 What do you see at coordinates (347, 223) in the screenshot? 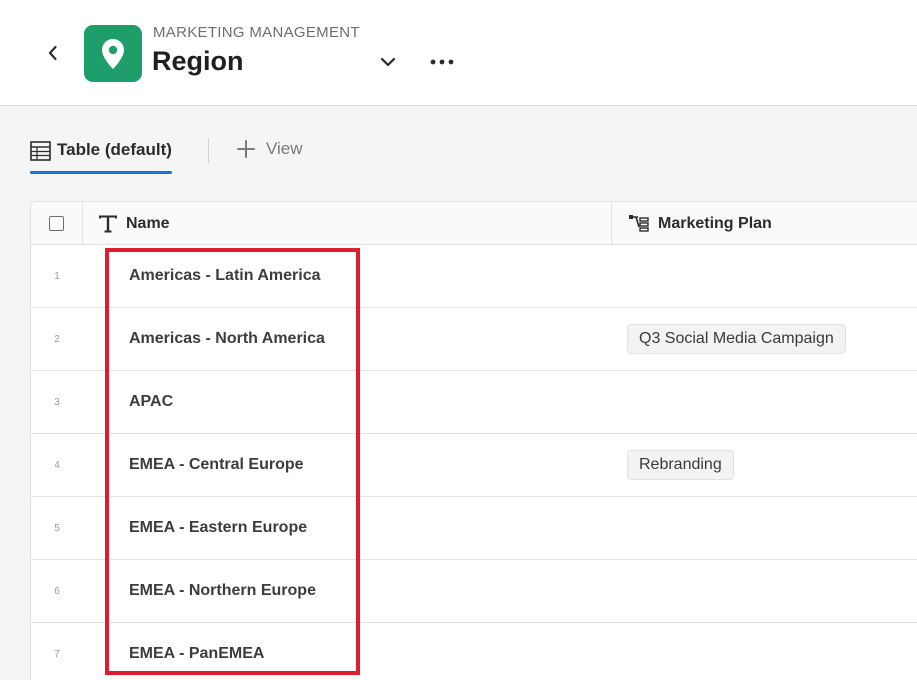
I see `column-header-name: Name` at bounding box center [347, 223].